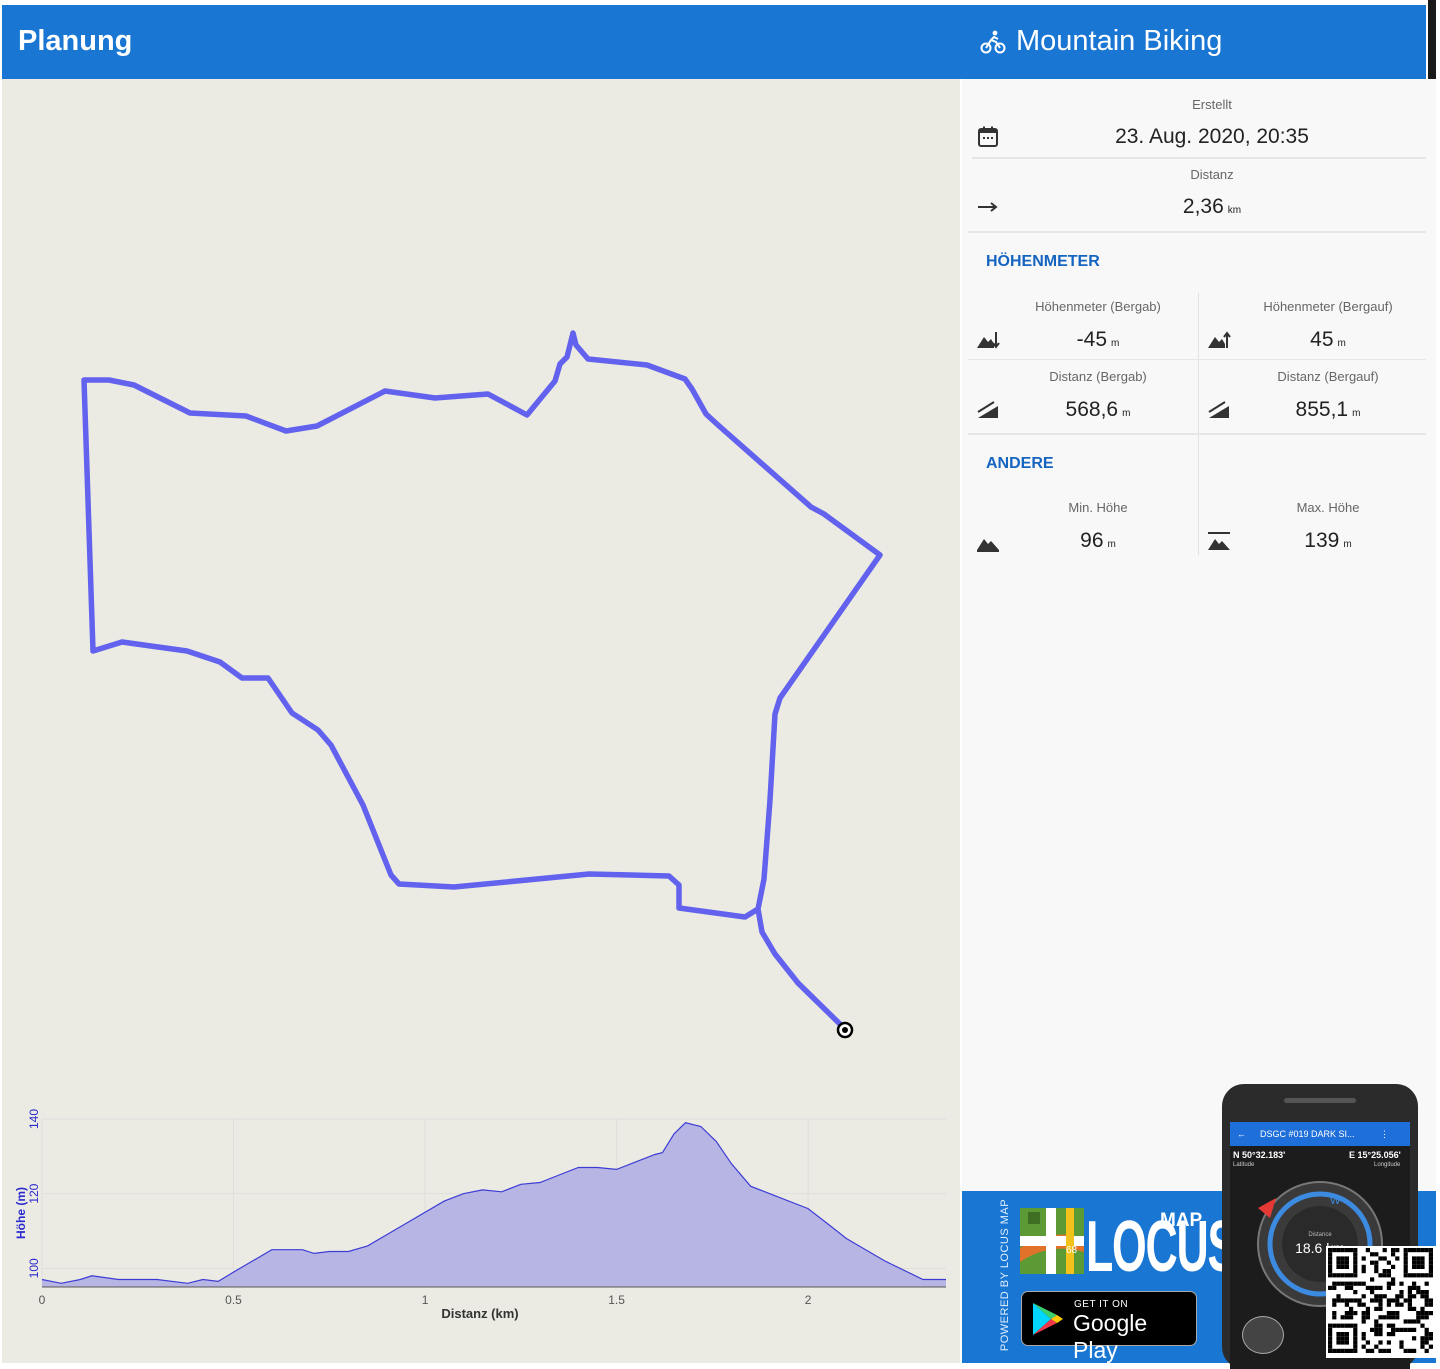 The image size is (1440, 1369). I want to click on descent-icon, so click(988, 340).